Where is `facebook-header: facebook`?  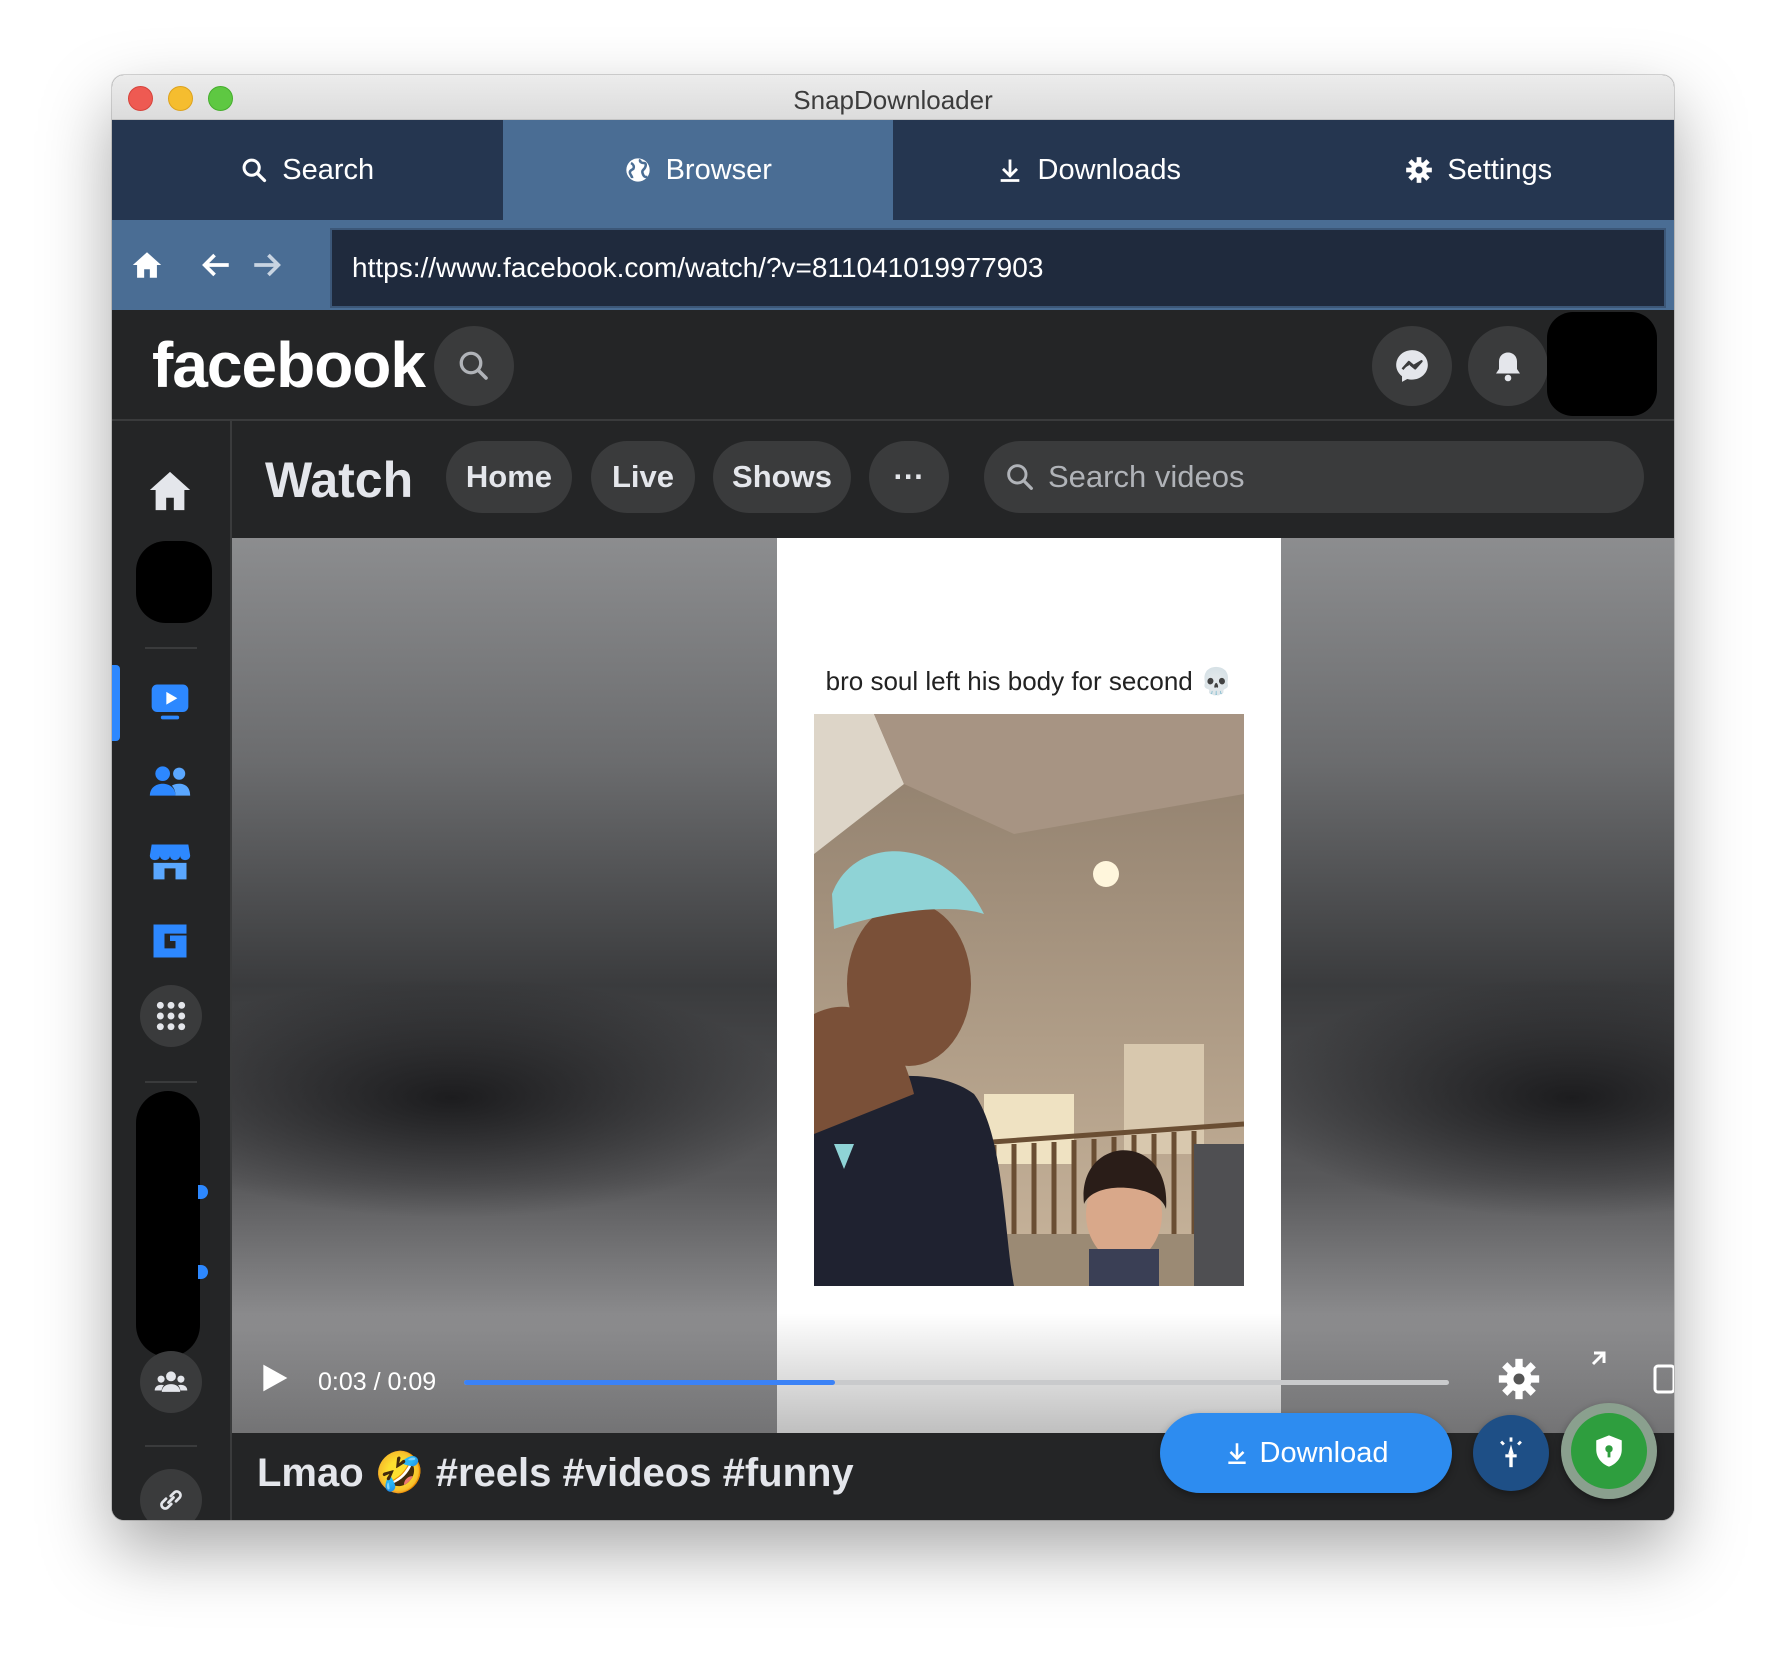
facebook-header: facebook is located at coordinates (893, 365).